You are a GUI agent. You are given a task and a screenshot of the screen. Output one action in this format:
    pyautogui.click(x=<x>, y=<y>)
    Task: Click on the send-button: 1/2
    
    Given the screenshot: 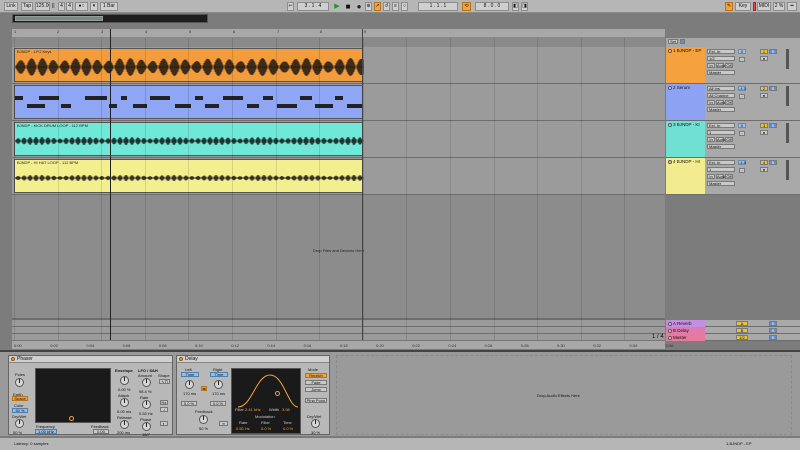 What is the action you would take?
    pyautogui.click(x=742, y=337)
    